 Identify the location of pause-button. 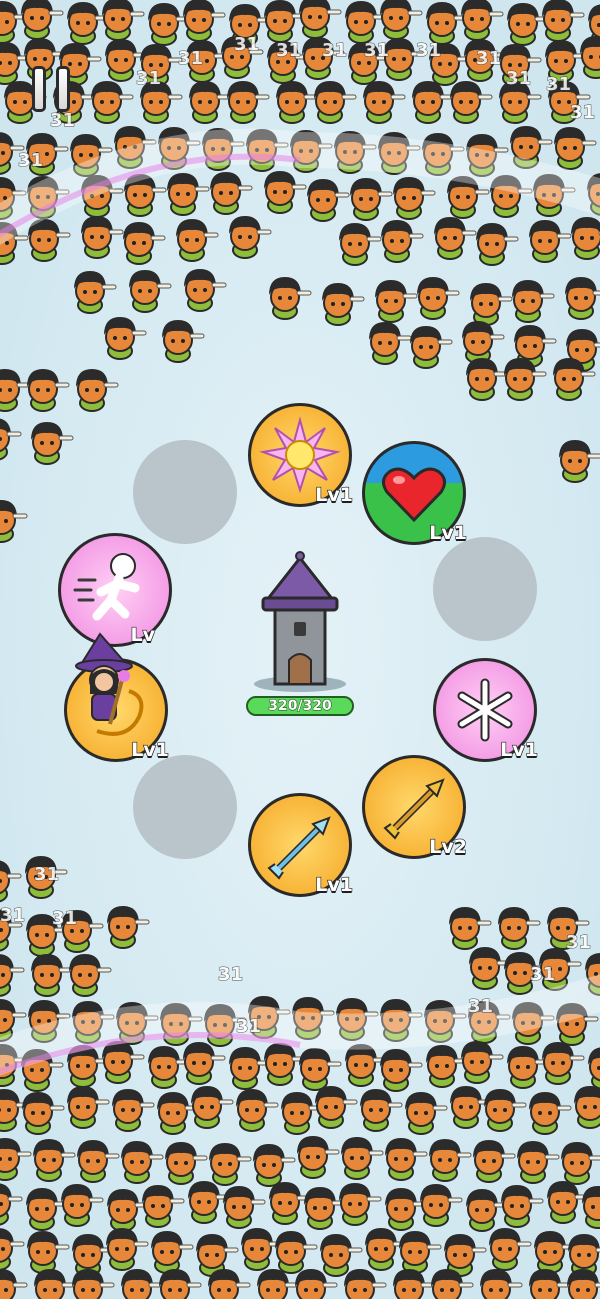
(52, 90).